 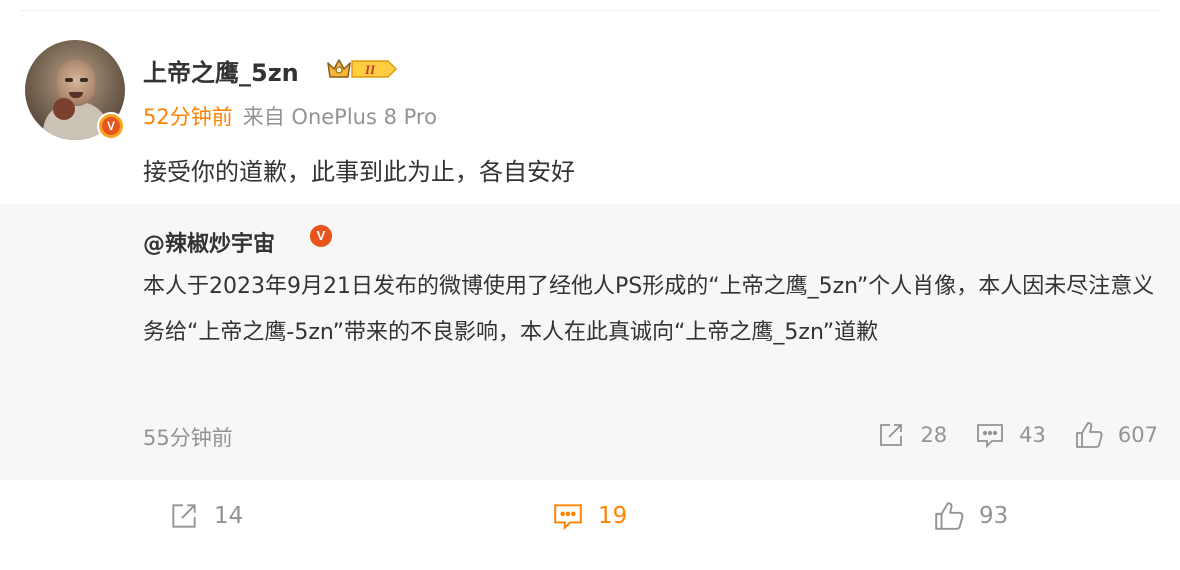 What do you see at coordinates (362, 71) in the screenshot?
I see `vip-crown-icon: II` at bounding box center [362, 71].